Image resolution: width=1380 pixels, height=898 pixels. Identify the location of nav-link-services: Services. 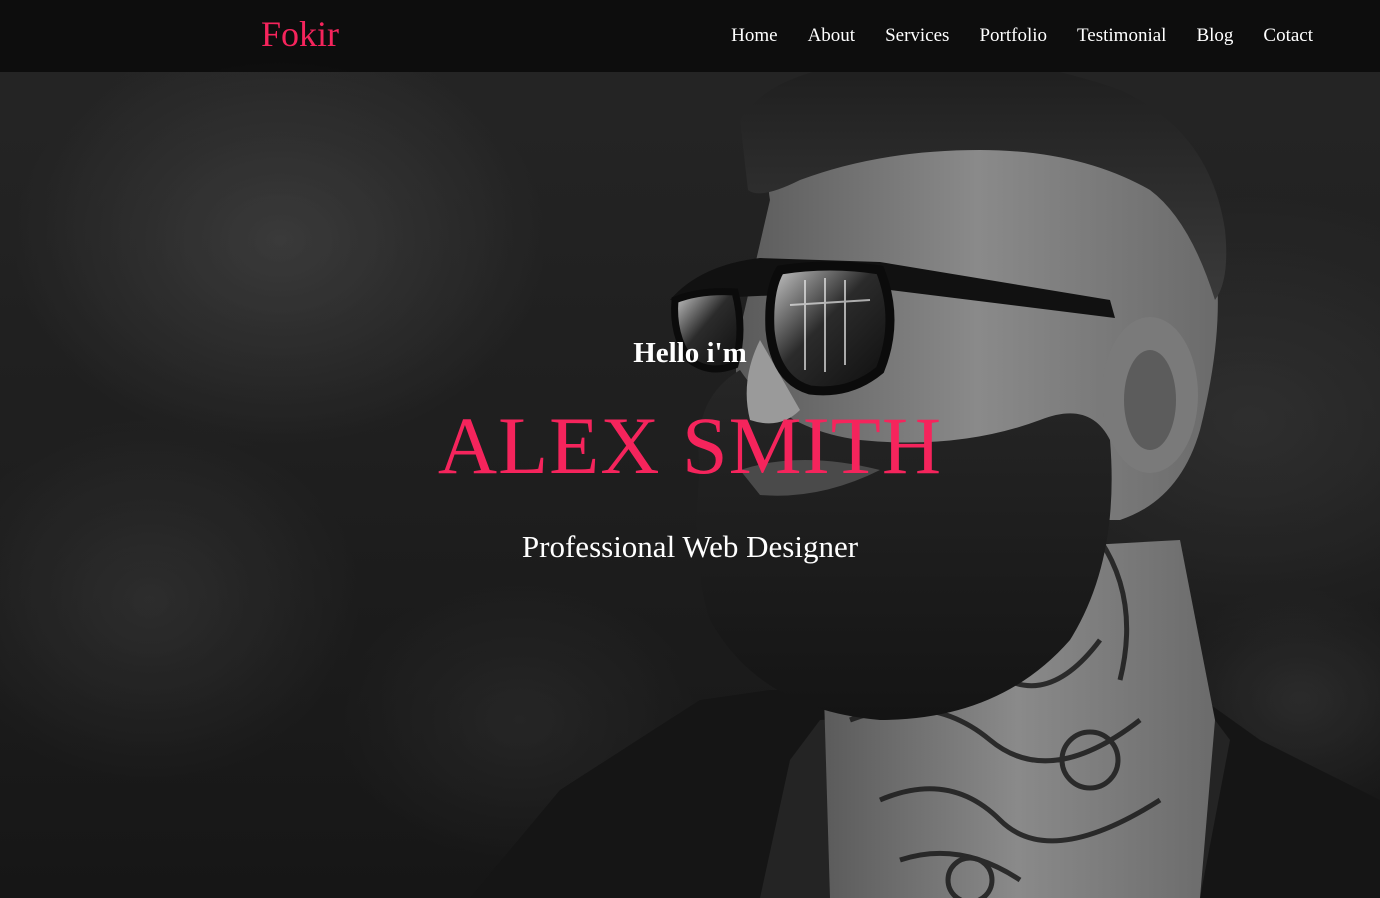
(917, 36).